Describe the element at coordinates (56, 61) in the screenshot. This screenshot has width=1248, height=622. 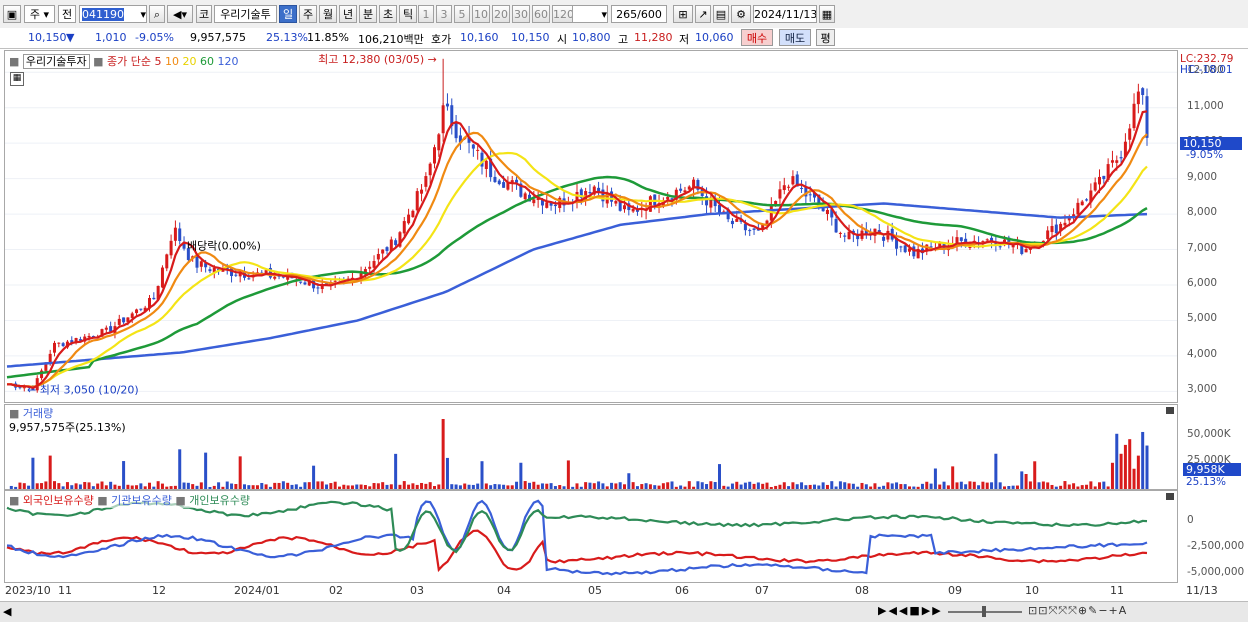
I see `stock-name-label: 우리기술투자` at that location.